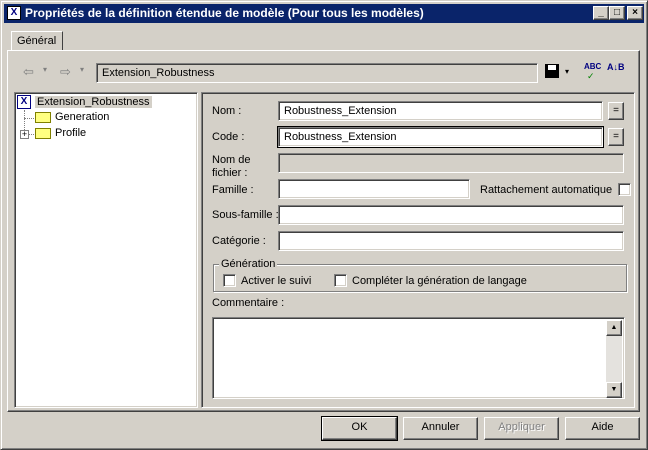 The width and height of the screenshot is (648, 450). What do you see at coordinates (616, 137) in the screenshot?
I see `code-sync-button: =` at bounding box center [616, 137].